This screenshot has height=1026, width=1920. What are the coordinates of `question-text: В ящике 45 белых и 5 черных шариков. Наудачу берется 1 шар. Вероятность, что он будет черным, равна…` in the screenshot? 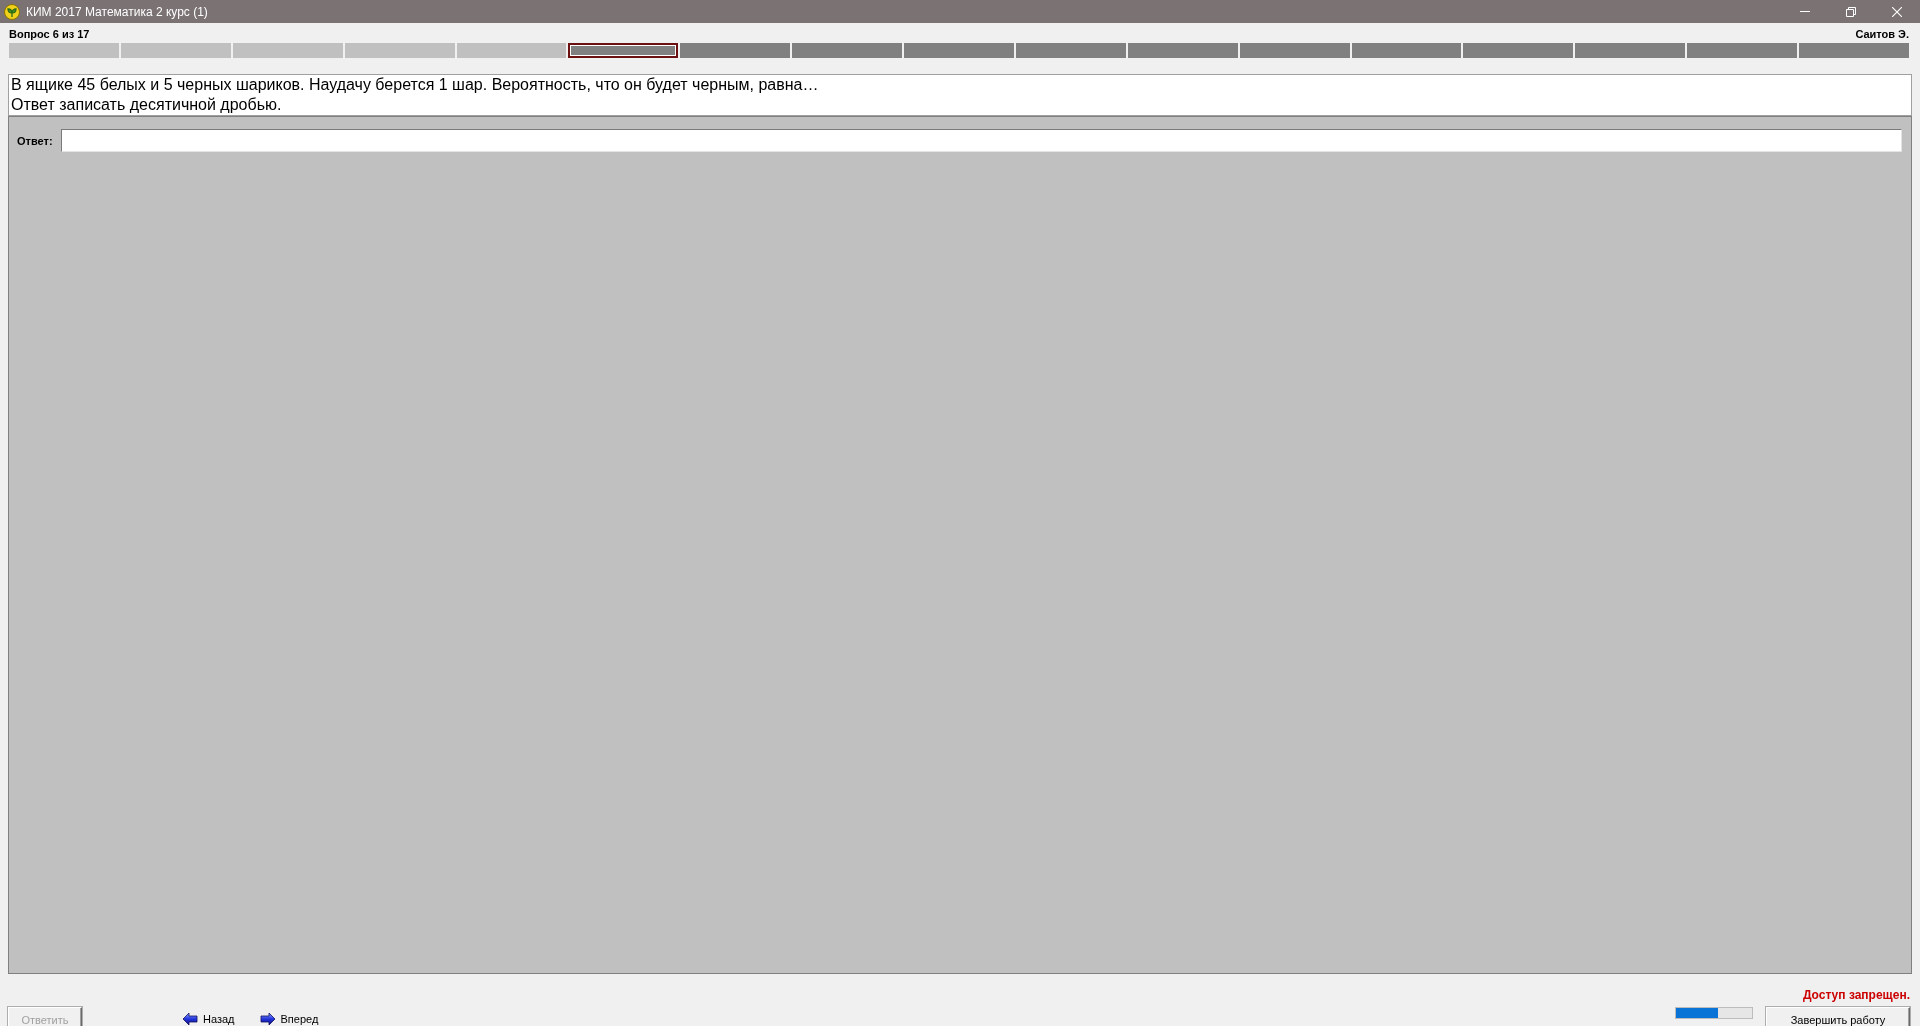 It's located at (415, 85).